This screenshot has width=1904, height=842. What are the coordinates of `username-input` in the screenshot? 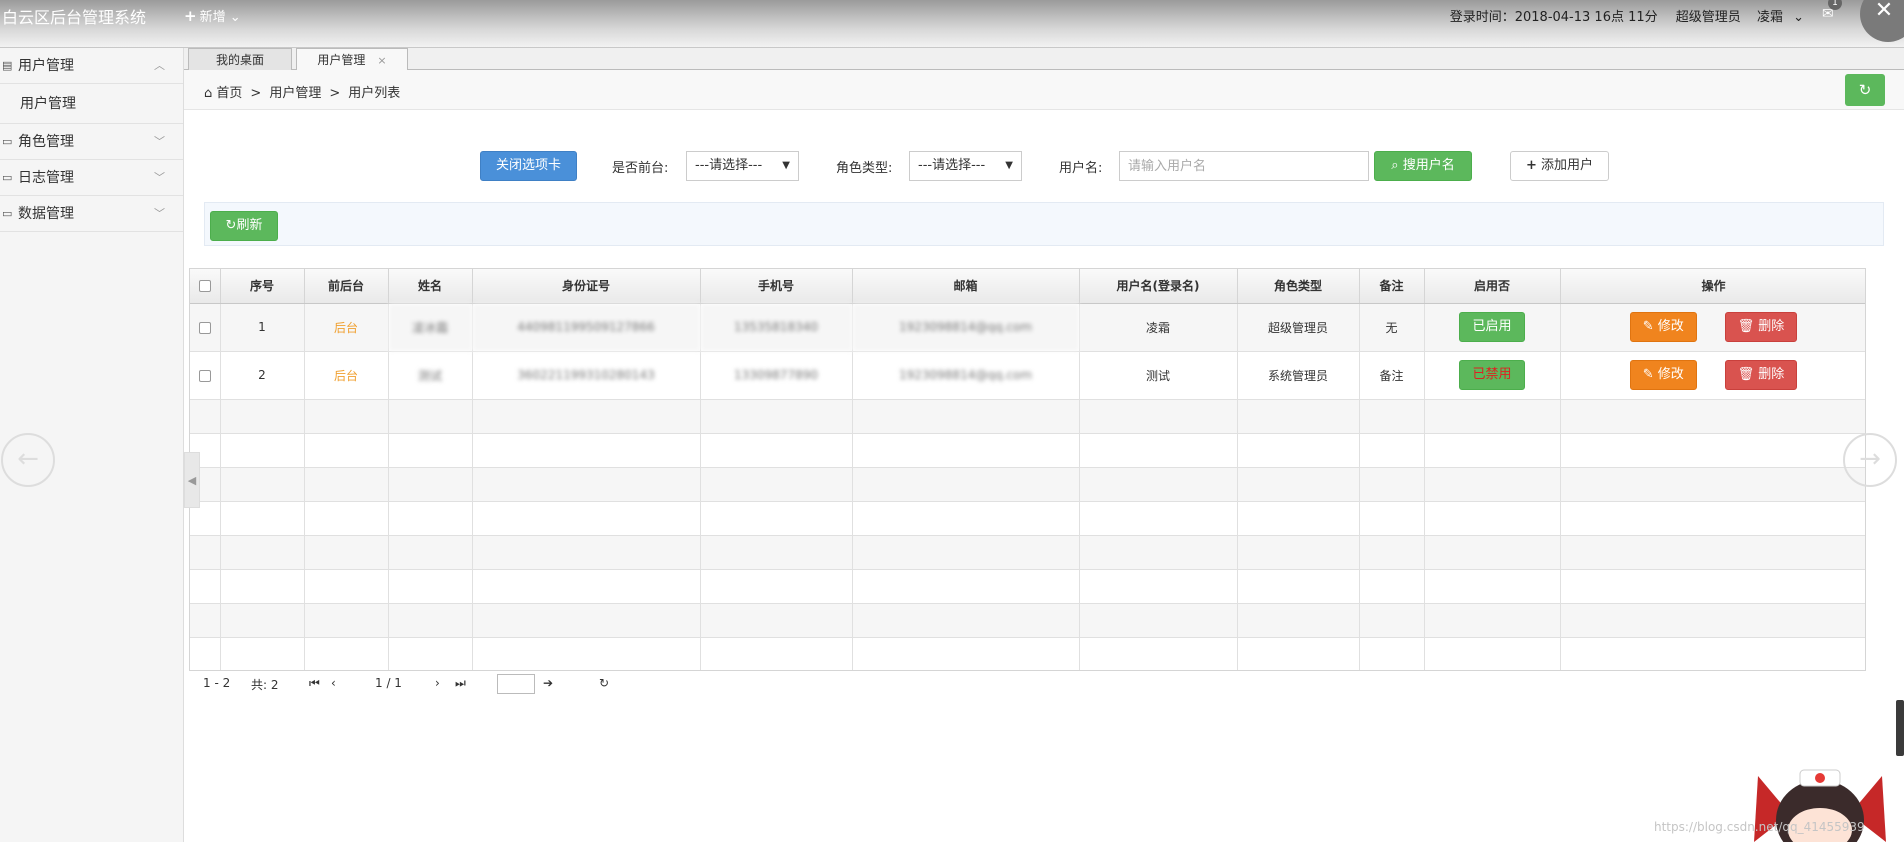 It's located at (1244, 166).